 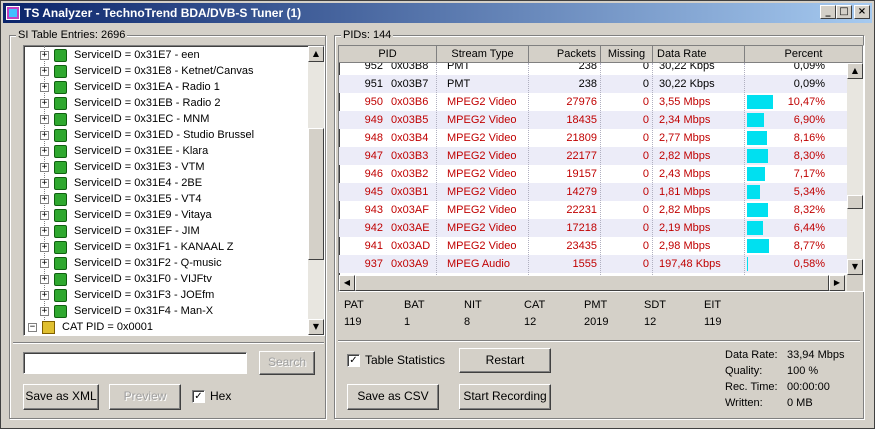 I want to click on tree-node-service: + ServiceID = 0x31E9 - Vitaya, so click(x=126, y=215).